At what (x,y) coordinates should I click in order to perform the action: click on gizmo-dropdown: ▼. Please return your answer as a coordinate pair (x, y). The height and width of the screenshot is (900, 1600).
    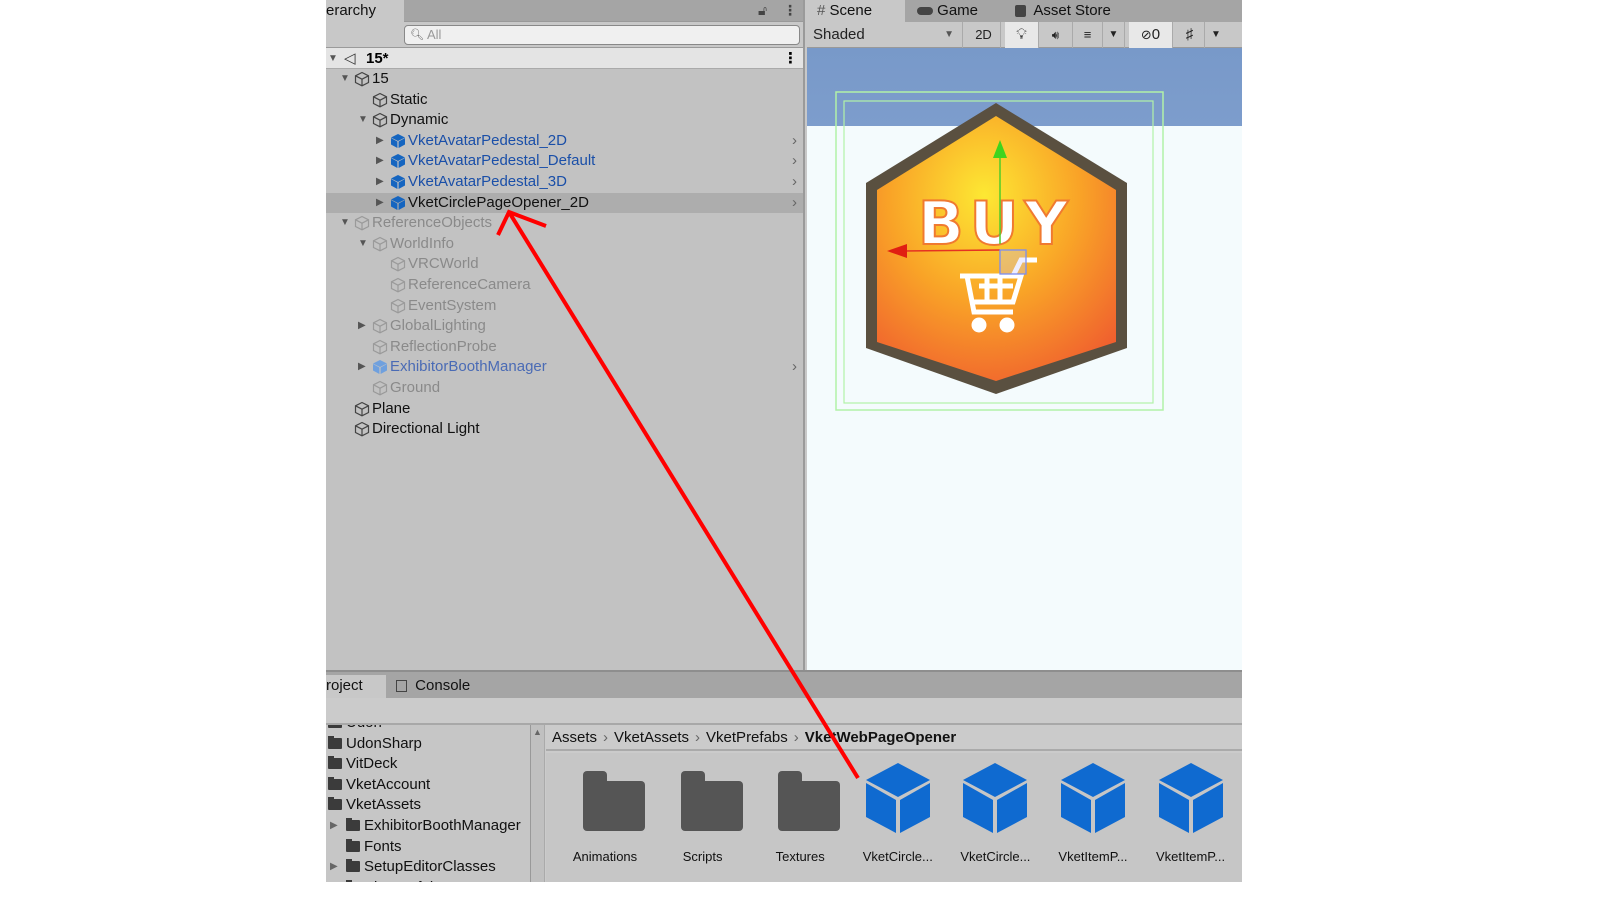
    Looking at the image, I should click on (1216, 35).